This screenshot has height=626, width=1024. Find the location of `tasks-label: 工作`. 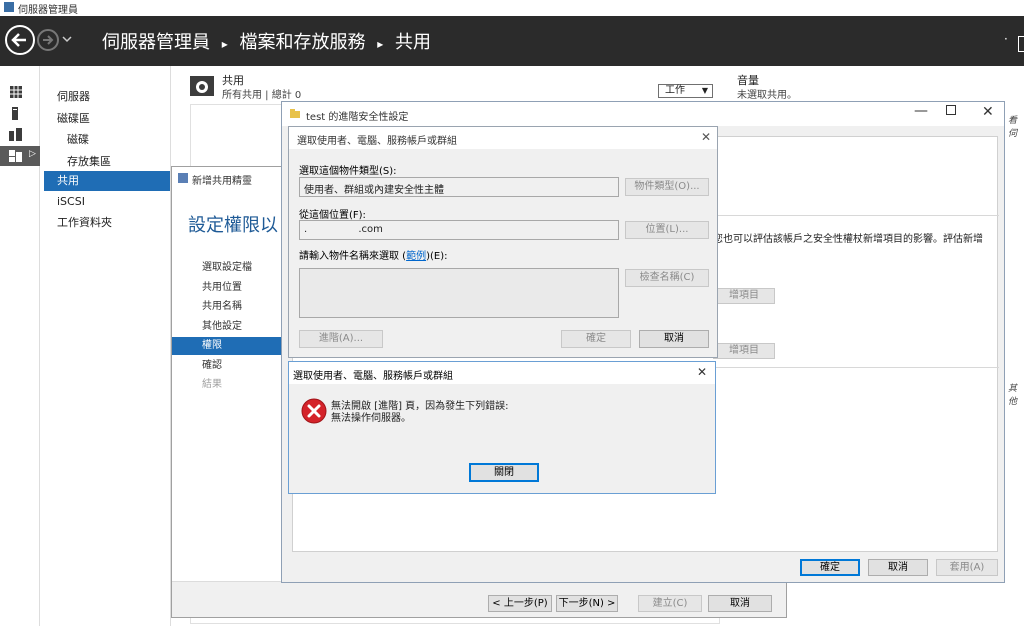

tasks-label: 工作 is located at coordinates (675, 90).